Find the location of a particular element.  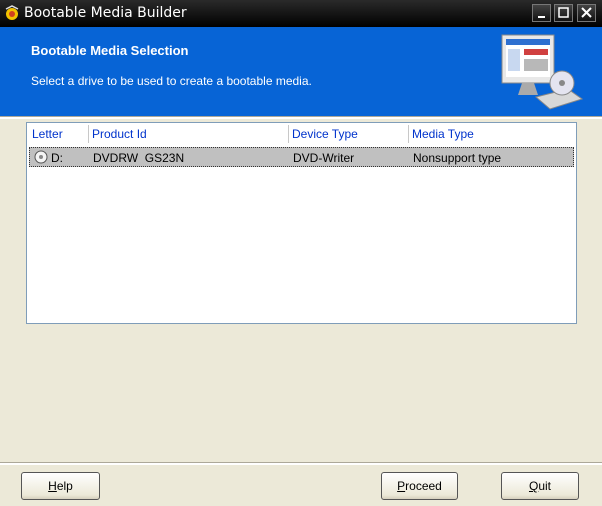

title-bar: Bootable Media Builder is located at coordinates (301, 13).